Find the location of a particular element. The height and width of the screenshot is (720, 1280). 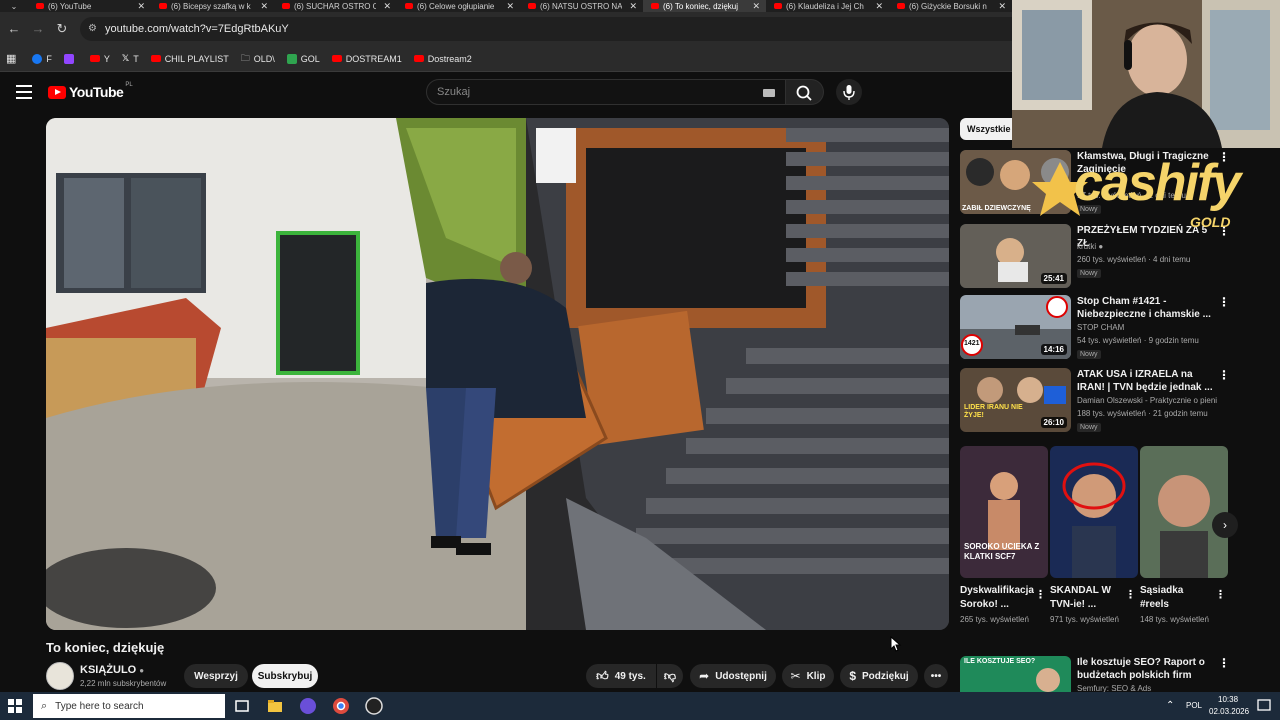

recommendation-meta: 54 tys. wyświetleń · 9 godzin temu is located at coordinates (1138, 340).